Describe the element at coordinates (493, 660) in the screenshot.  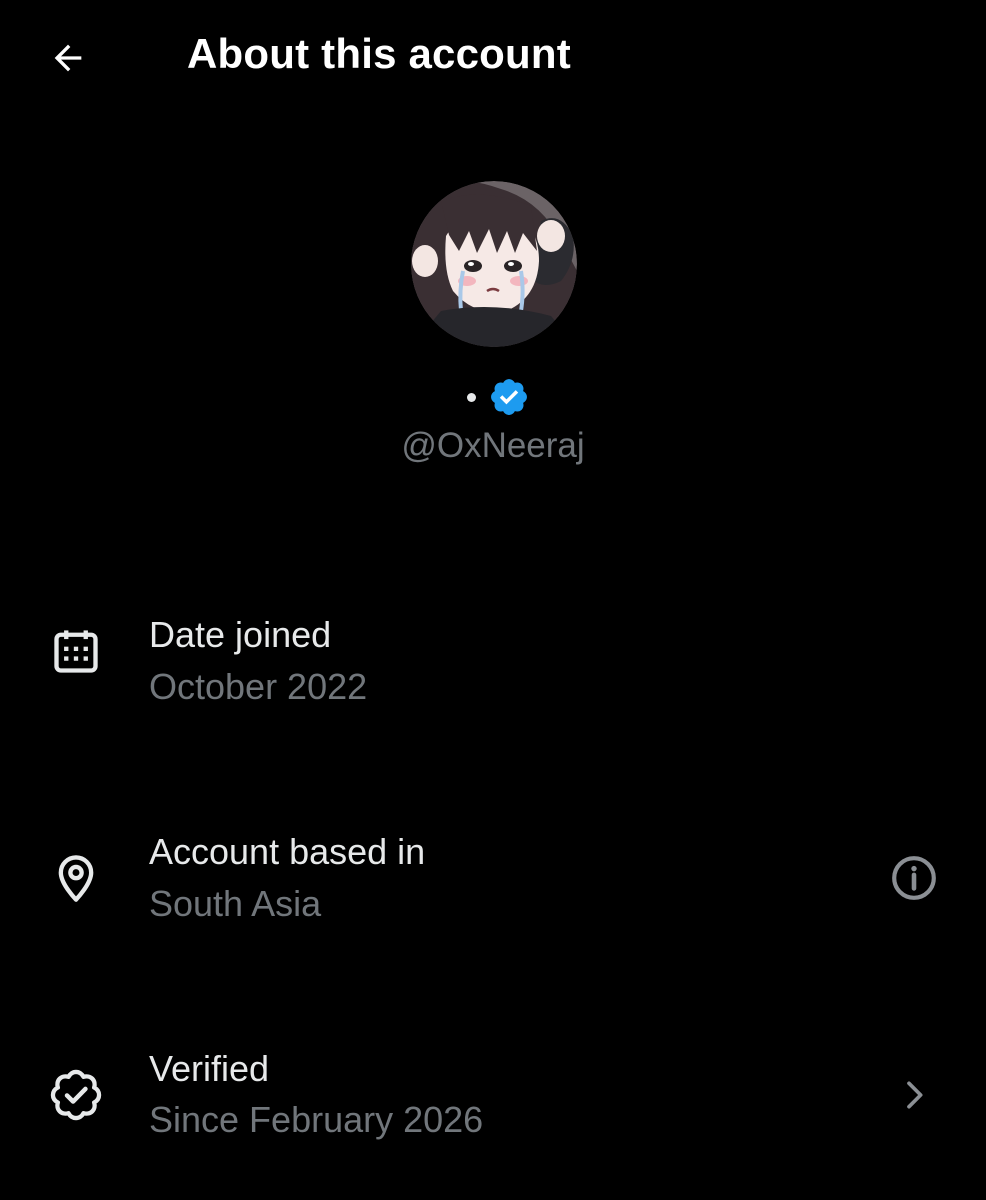
I see `date-joined-row: Date joined October 2022` at that location.